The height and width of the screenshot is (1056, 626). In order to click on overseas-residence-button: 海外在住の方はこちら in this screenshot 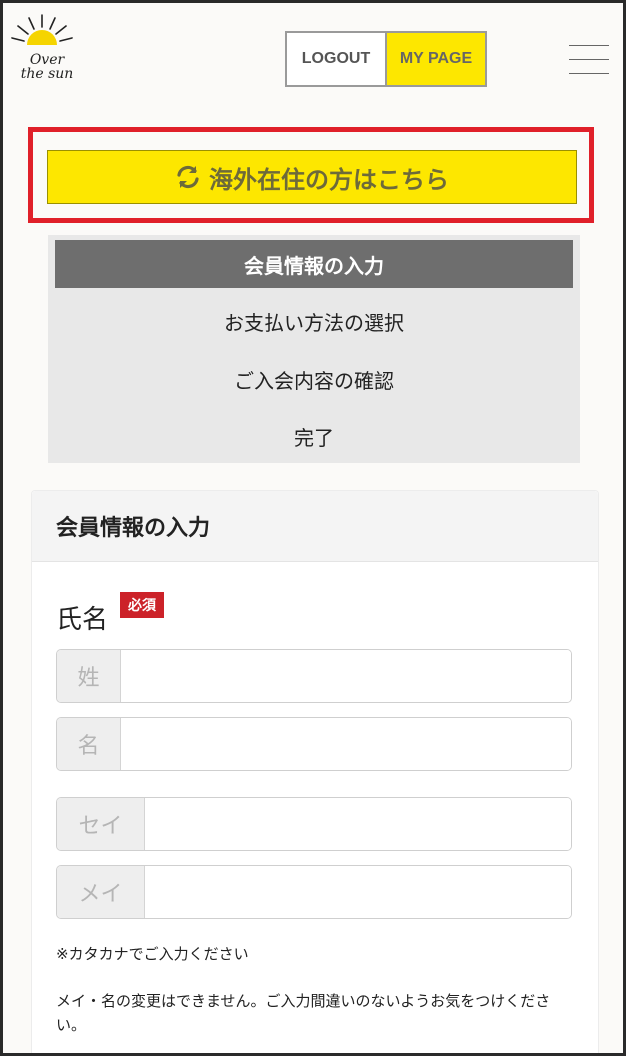, I will do `click(312, 177)`.